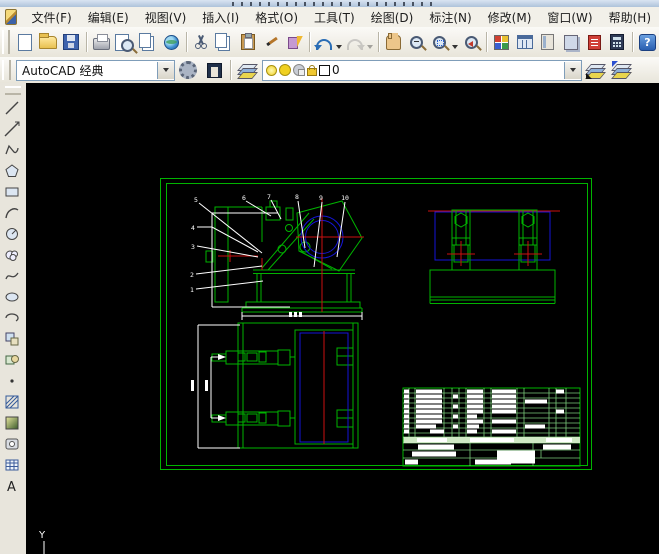 Image resolution: width=659 pixels, height=554 pixels. I want to click on draw-toolbar-dock: A, so click(13, 318).